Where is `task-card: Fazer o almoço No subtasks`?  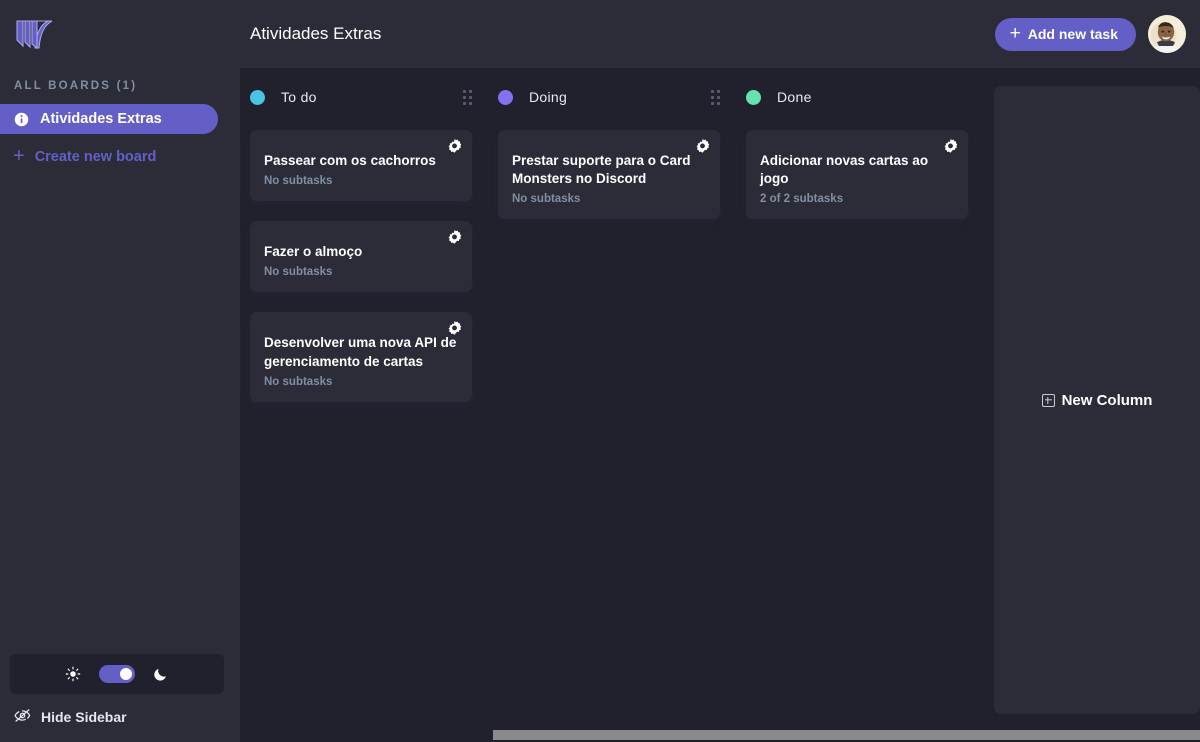
task-card: Fazer o almoço No subtasks is located at coordinates (361, 257).